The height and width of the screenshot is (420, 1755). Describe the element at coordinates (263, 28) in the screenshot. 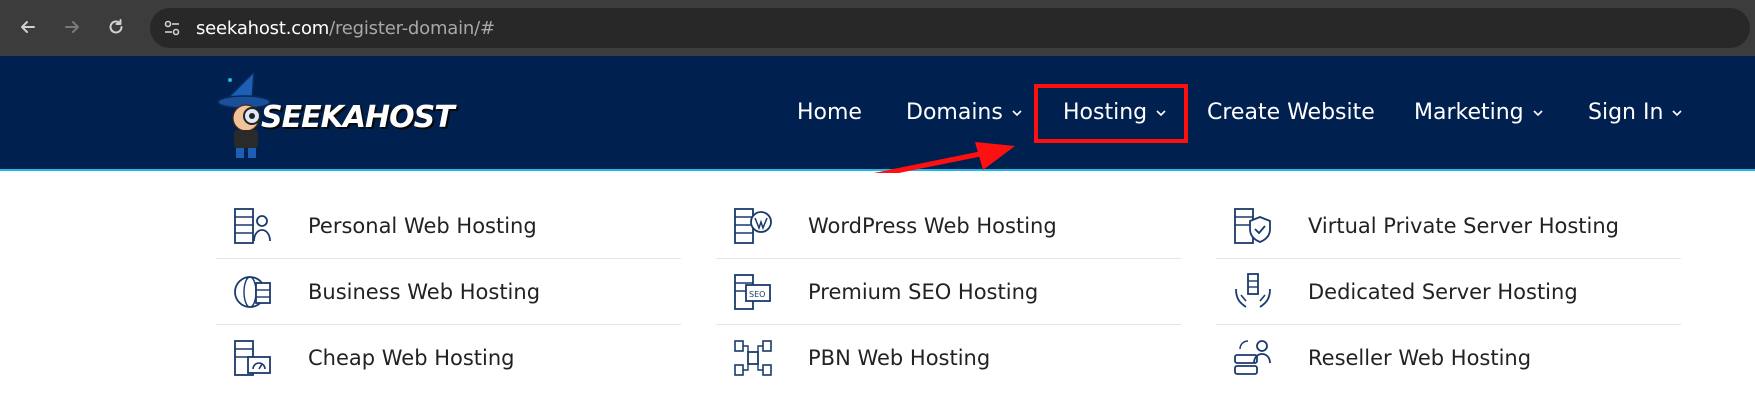

I see `url-host: seekahost.com` at that location.